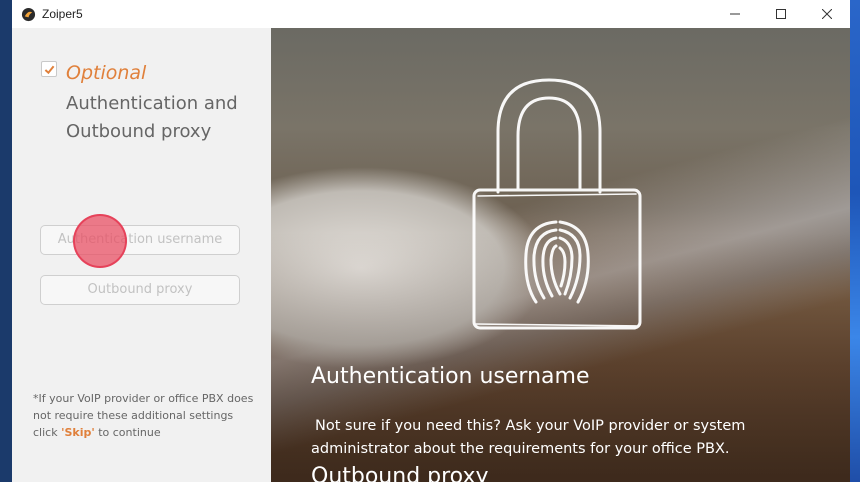  I want to click on window-title: Zoiper5, so click(62, 14).